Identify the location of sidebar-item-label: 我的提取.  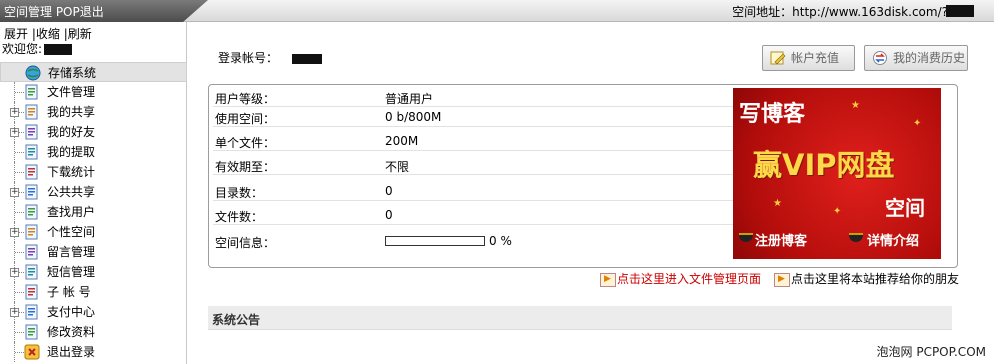
(71, 152).